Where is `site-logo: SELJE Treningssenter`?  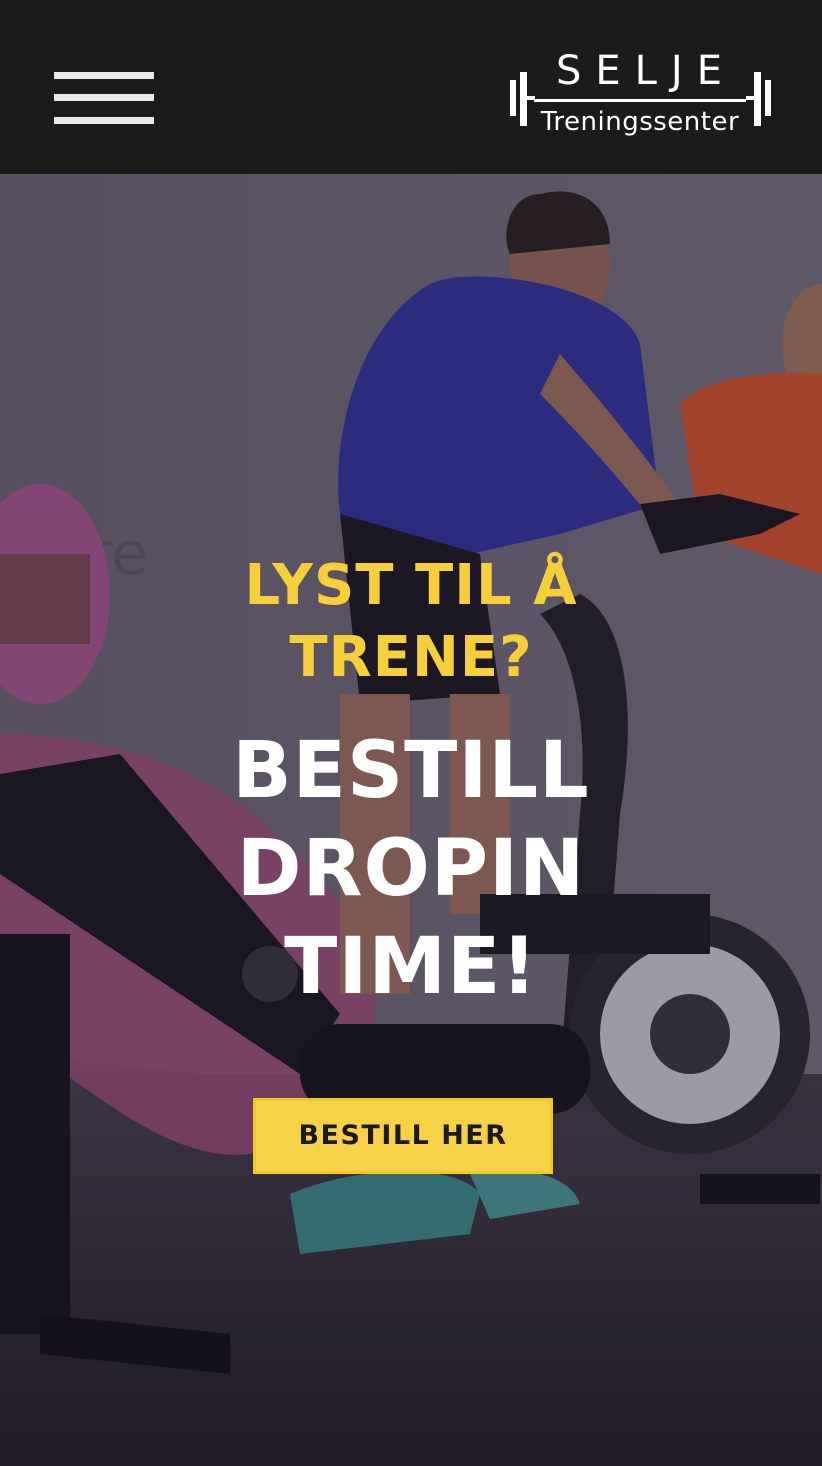
site-logo: SELJE Treningssenter is located at coordinates (640, 96).